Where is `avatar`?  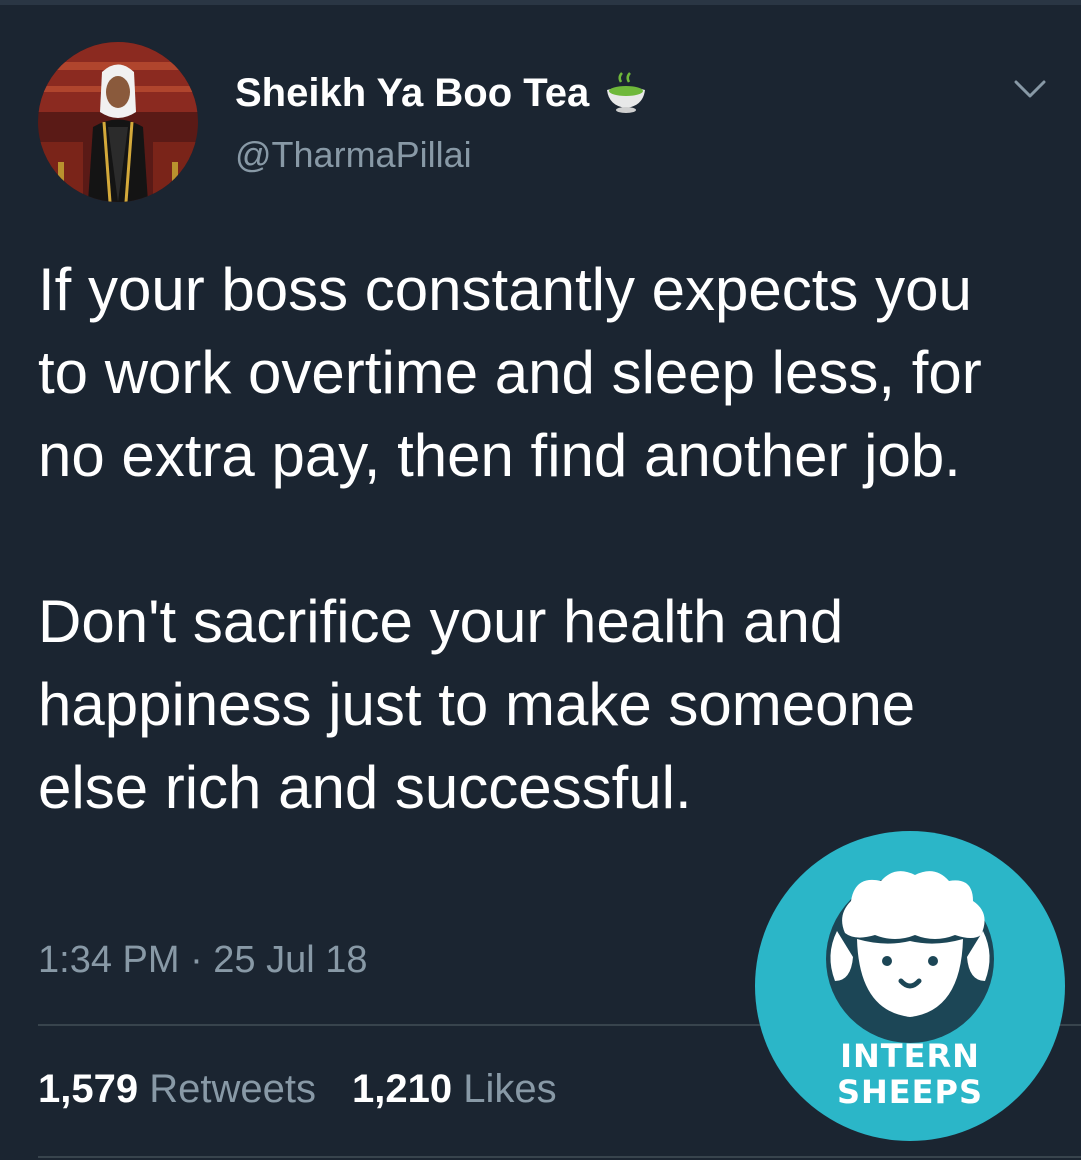
avatar is located at coordinates (118, 122).